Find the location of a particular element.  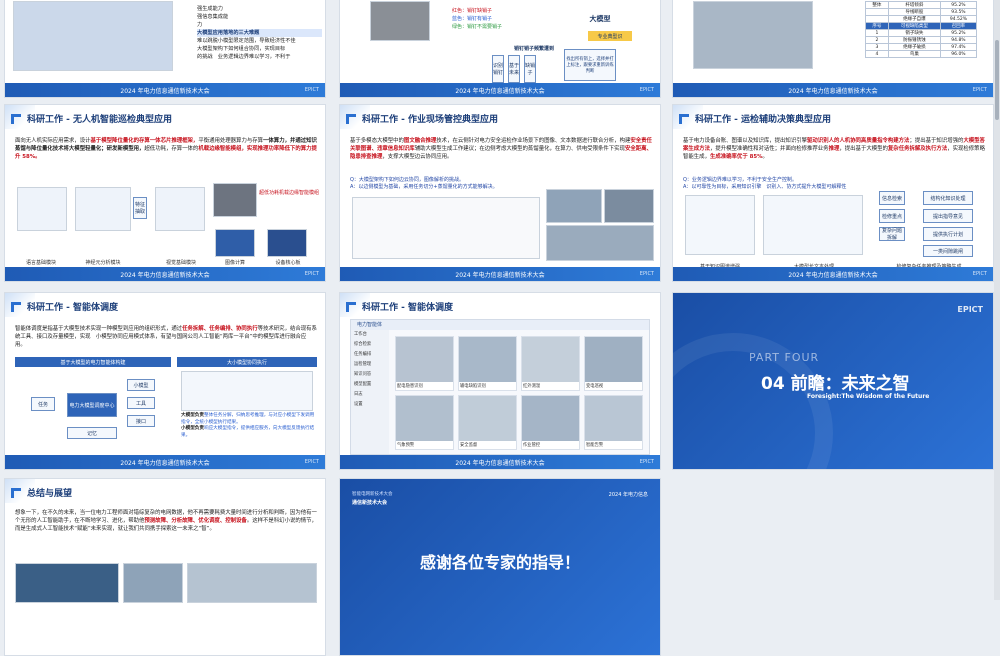

diagram-box: 记忆 is located at coordinates (92, 433).